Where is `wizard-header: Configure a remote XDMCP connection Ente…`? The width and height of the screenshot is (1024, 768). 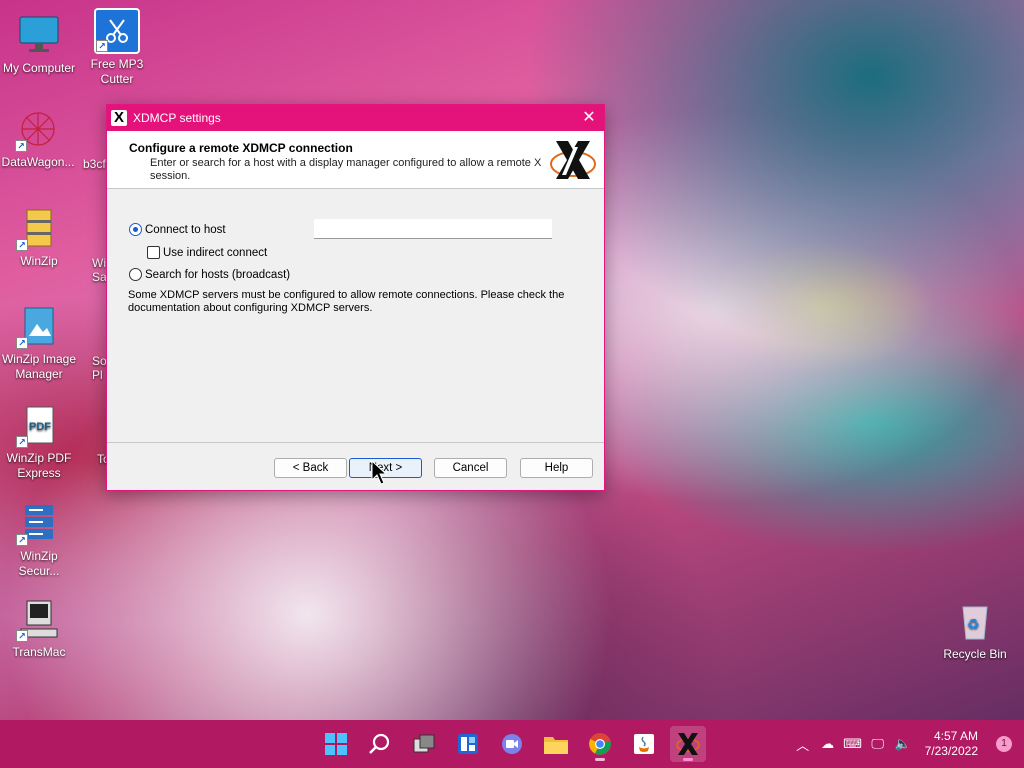
wizard-header: Configure a remote XDMCP connection Ente… is located at coordinates (355, 160).